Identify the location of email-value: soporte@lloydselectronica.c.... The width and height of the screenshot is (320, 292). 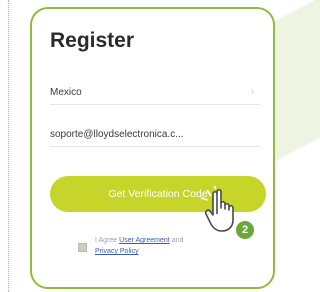
(117, 134).